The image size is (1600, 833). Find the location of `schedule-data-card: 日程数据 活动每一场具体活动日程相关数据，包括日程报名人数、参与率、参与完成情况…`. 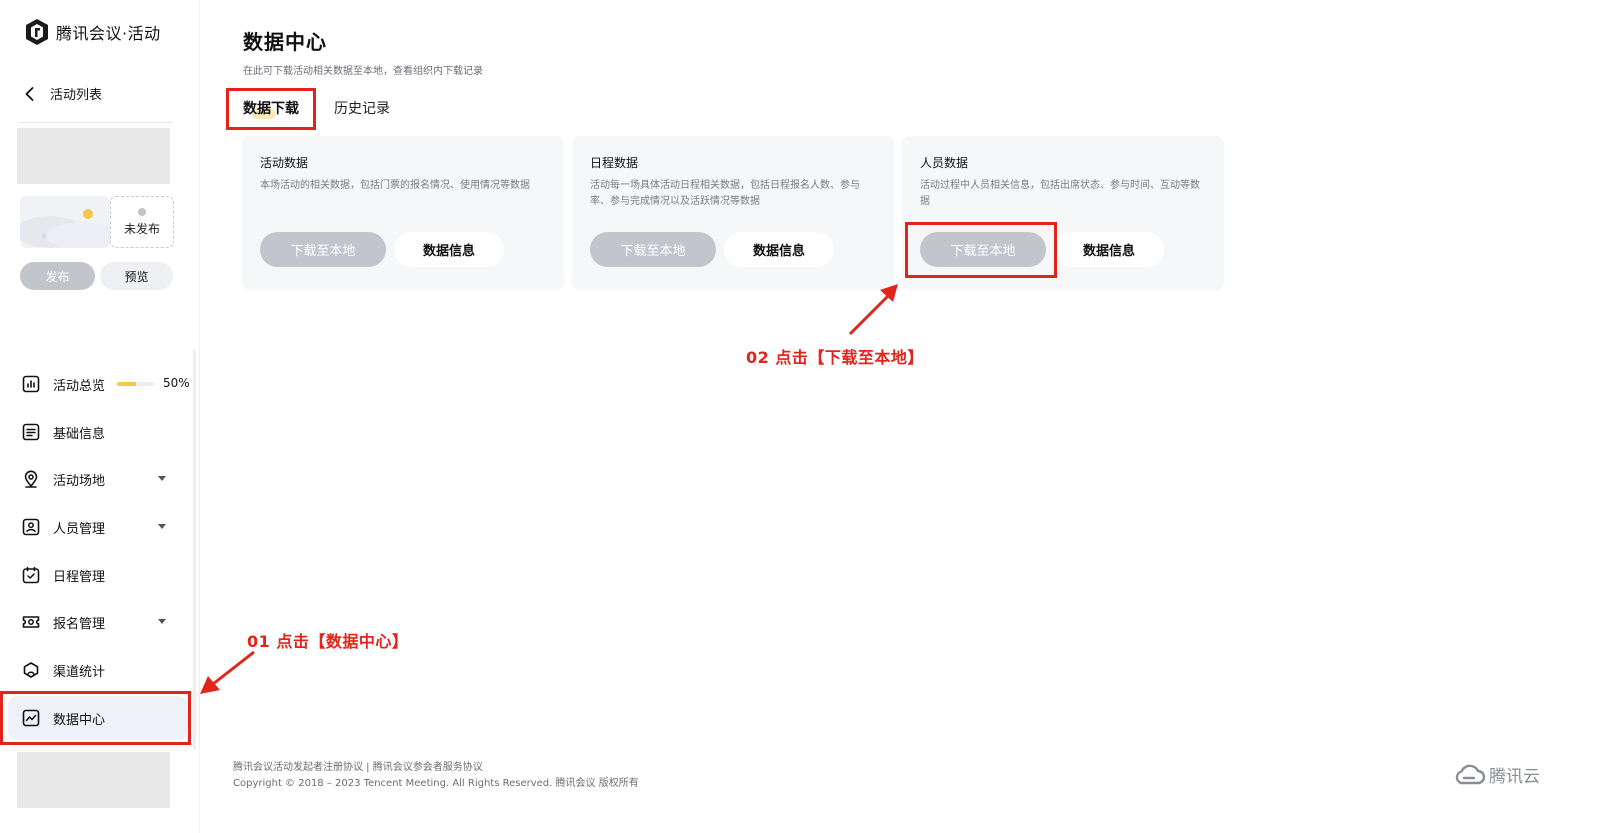

schedule-data-card: 日程数据 活动每一场具体活动日程相关数据，包括日程报名人数、参与率、参与完成情况… is located at coordinates (733, 213).